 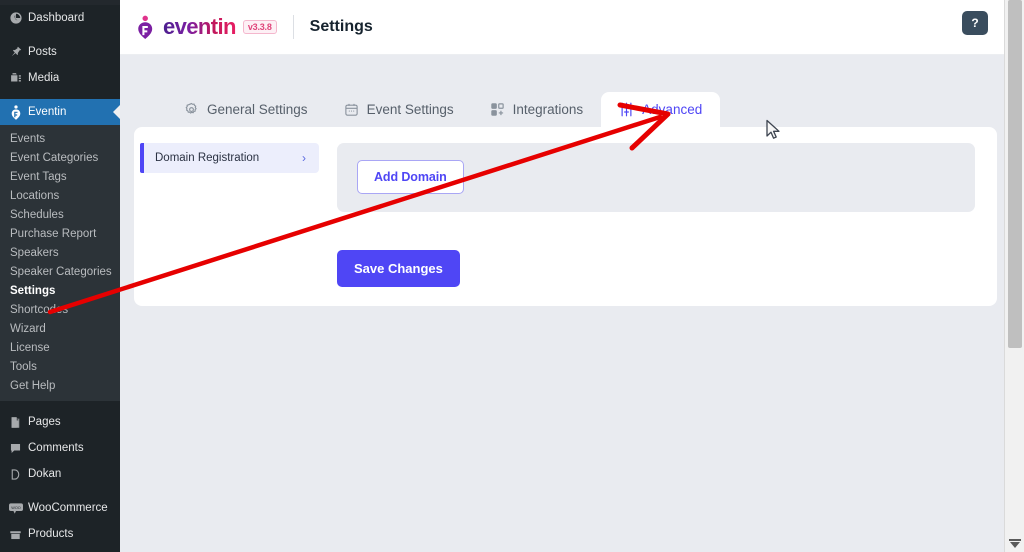 What do you see at coordinates (18, 448) in the screenshot?
I see `comment-icon` at bounding box center [18, 448].